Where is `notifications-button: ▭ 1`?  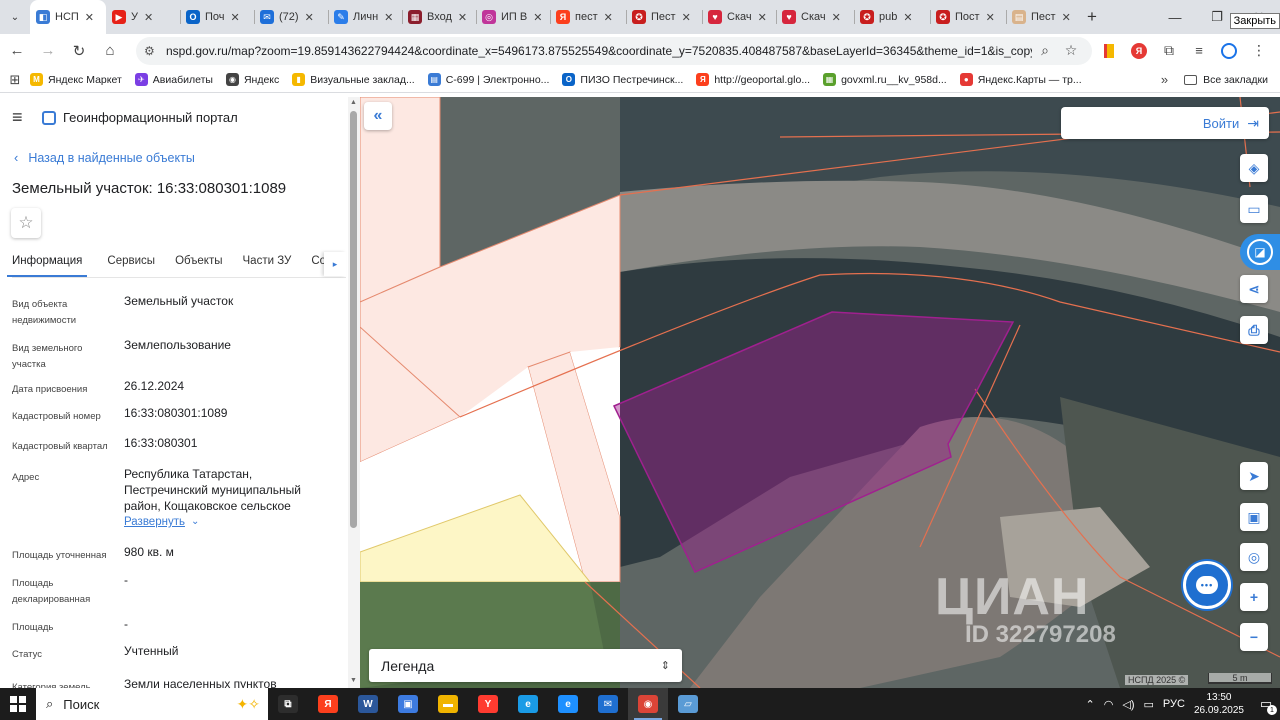
notifications-button: ▭ 1 is located at coordinates (1266, 704).